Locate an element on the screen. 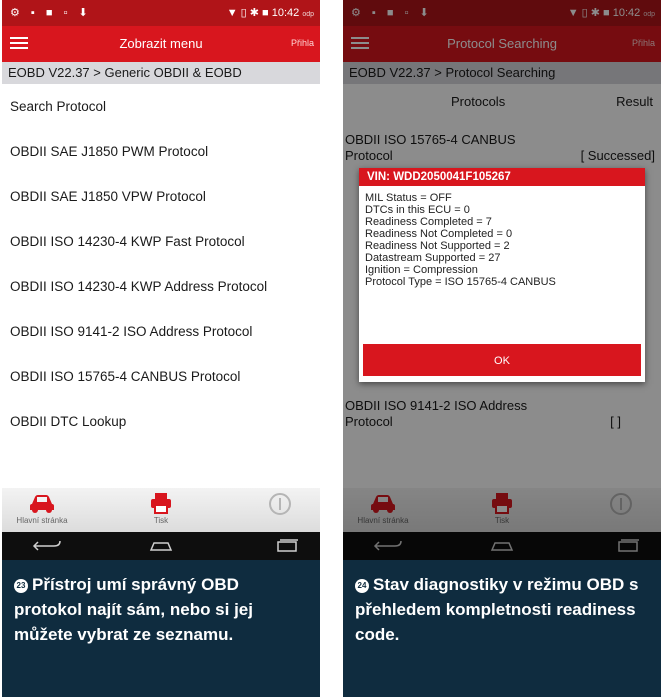 This screenshot has height=697, width=661. bottom-toolbar: Hlavní stránka Tisk is located at coordinates (161, 510).